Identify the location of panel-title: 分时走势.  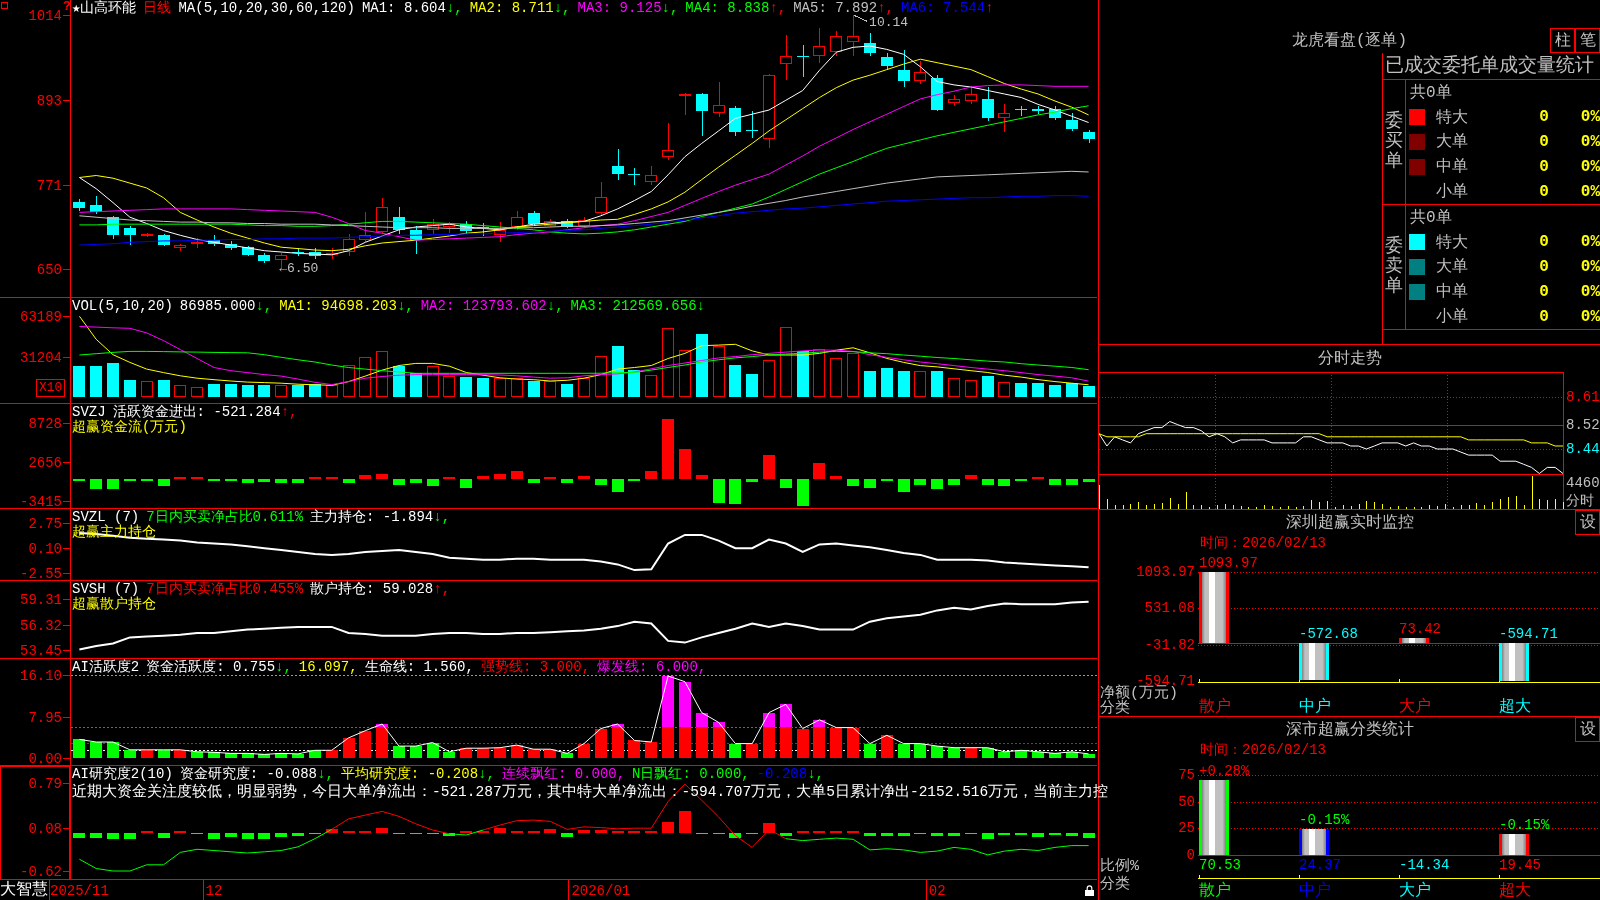
(1349, 358).